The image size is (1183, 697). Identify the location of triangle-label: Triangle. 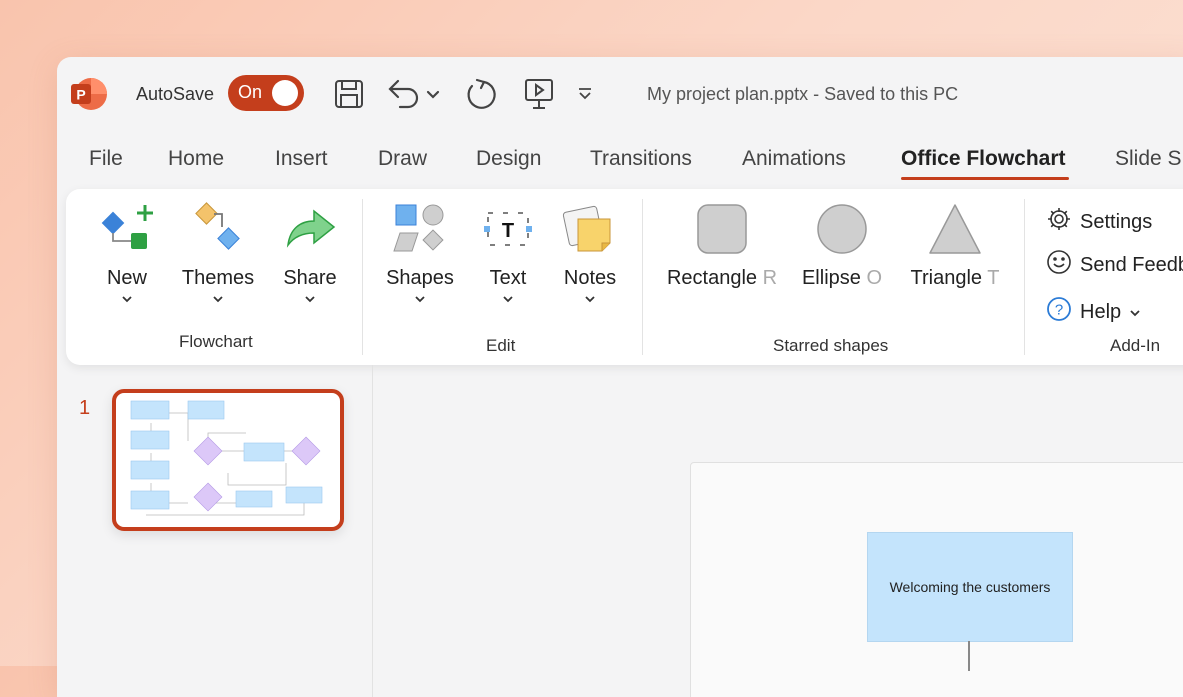
(946, 278).